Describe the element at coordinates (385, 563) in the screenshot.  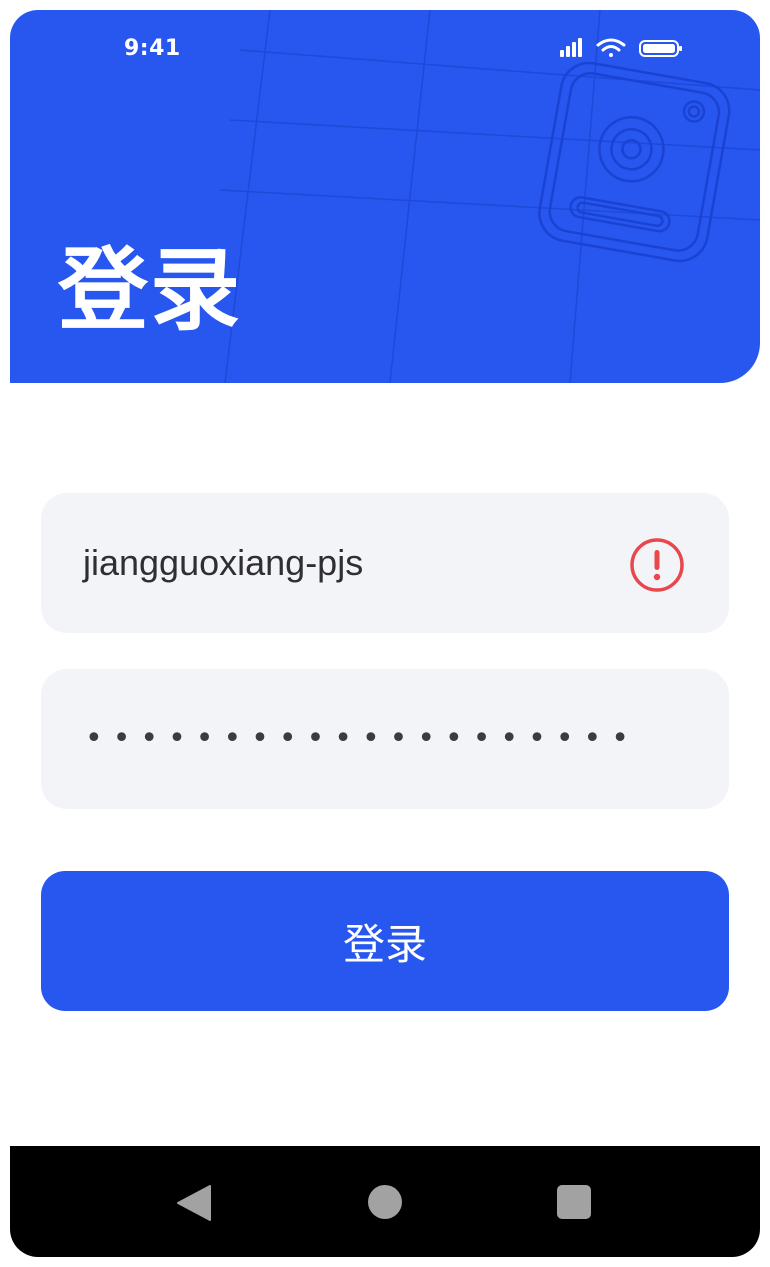
I see `username-field: jiangguoxiang-pjs` at that location.